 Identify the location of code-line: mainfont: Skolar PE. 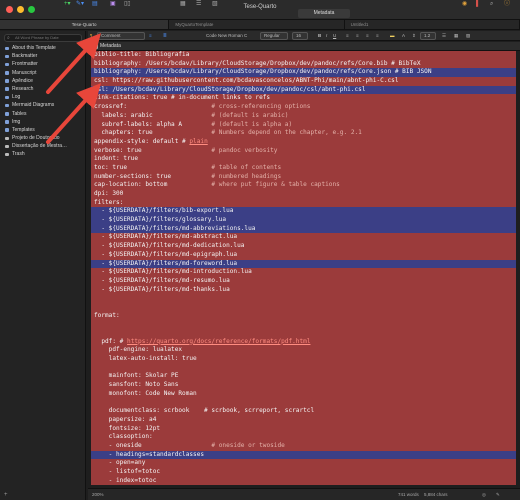
(303, 377).